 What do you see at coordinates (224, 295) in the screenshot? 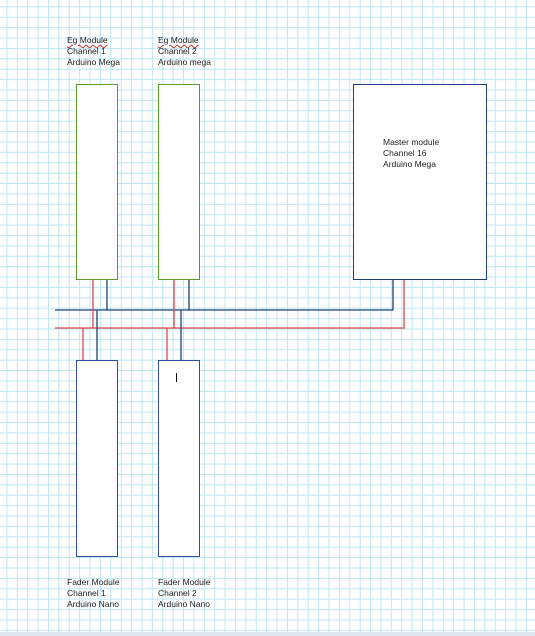
I see `blue-bus-wire` at bounding box center [224, 295].